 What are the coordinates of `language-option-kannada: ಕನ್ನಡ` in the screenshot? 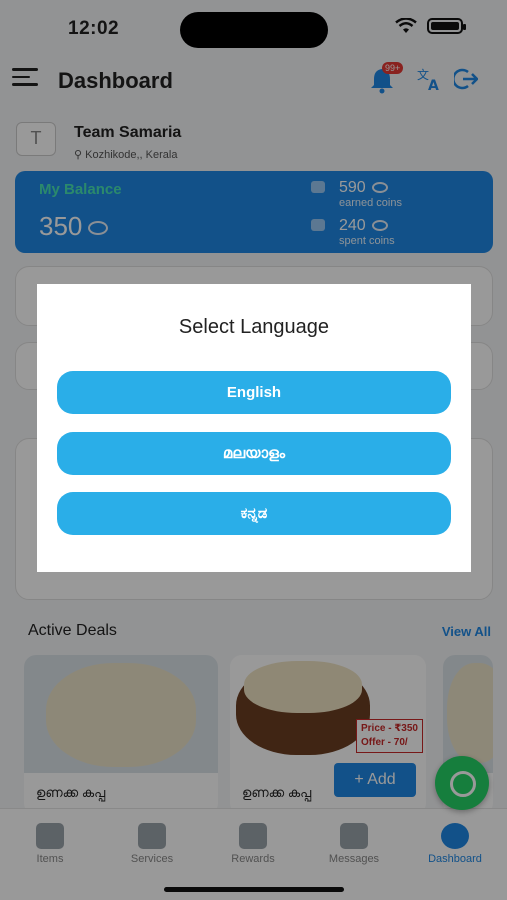 It's located at (254, 513).